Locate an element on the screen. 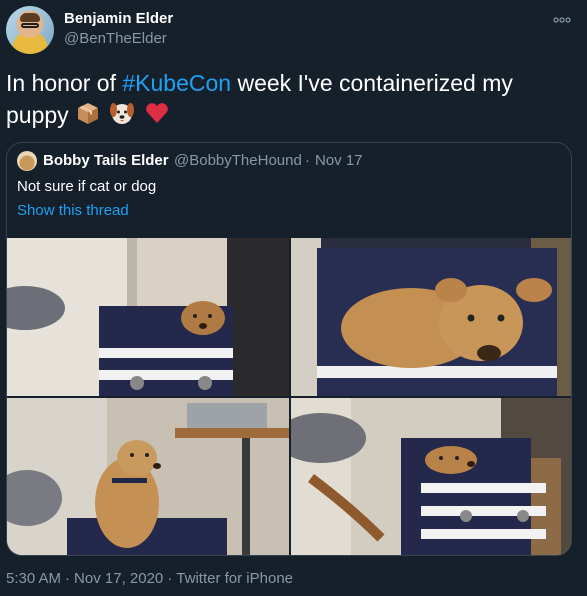 Image resolution: width=587 pixels, height=596 pixels. quoted-author-avatar is located at coordinates (27, 161).